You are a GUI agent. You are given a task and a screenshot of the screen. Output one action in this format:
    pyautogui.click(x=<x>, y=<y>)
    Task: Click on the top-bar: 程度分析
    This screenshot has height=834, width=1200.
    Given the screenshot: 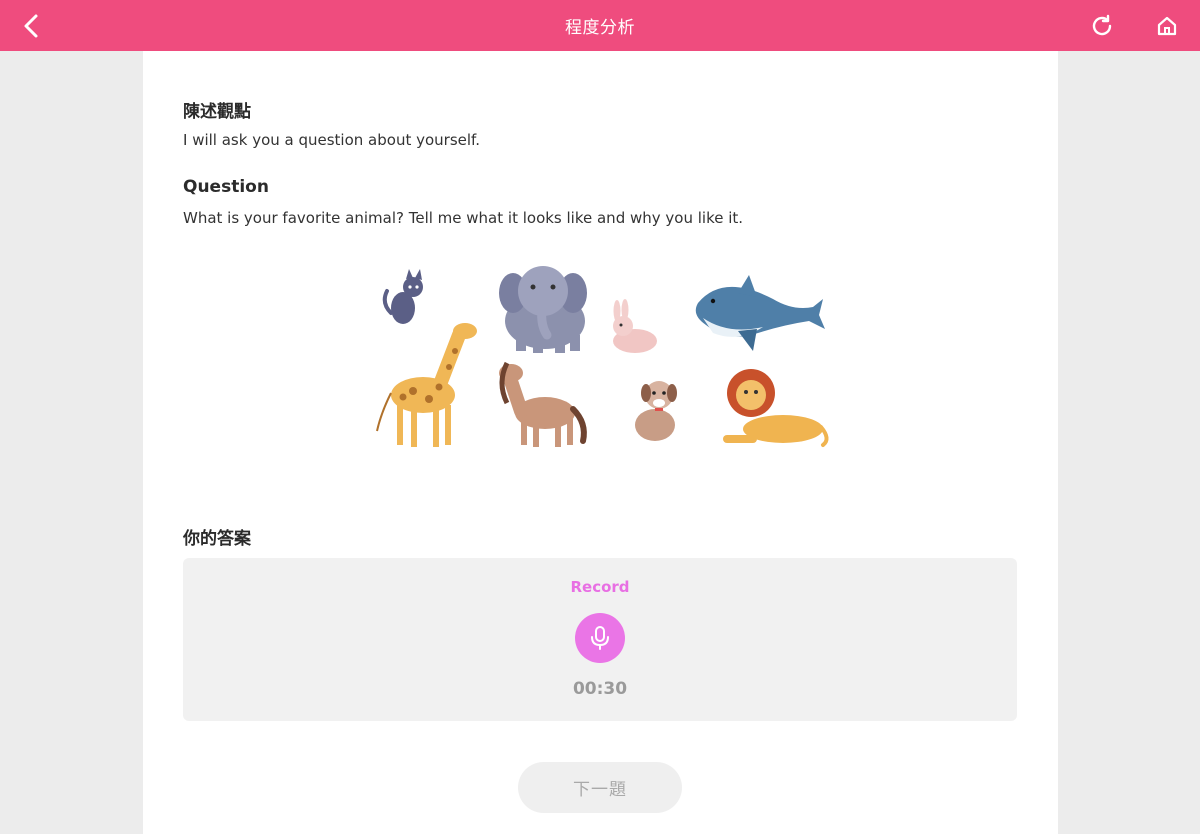 What is the action you would take?
    pyautogui.click(x=600, y=25)
    